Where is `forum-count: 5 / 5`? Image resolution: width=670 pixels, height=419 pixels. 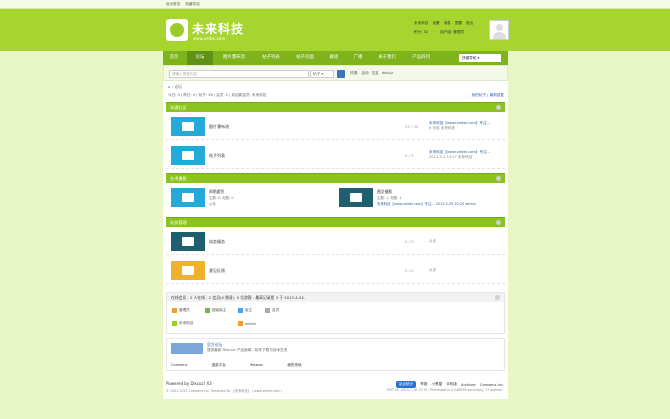 forum-count: 5 / 5 is located at coordinates (409, 155).